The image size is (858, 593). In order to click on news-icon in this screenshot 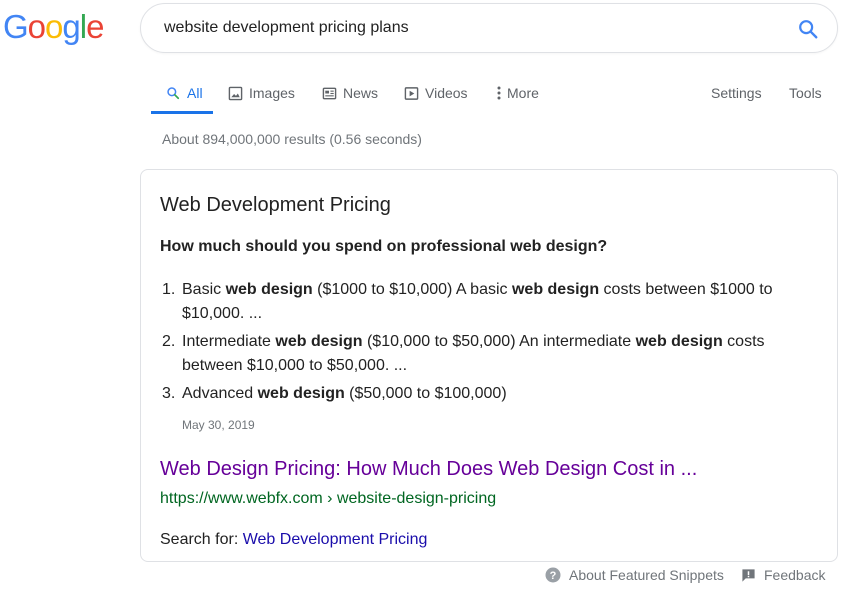, I will do `click(329, 93)`.